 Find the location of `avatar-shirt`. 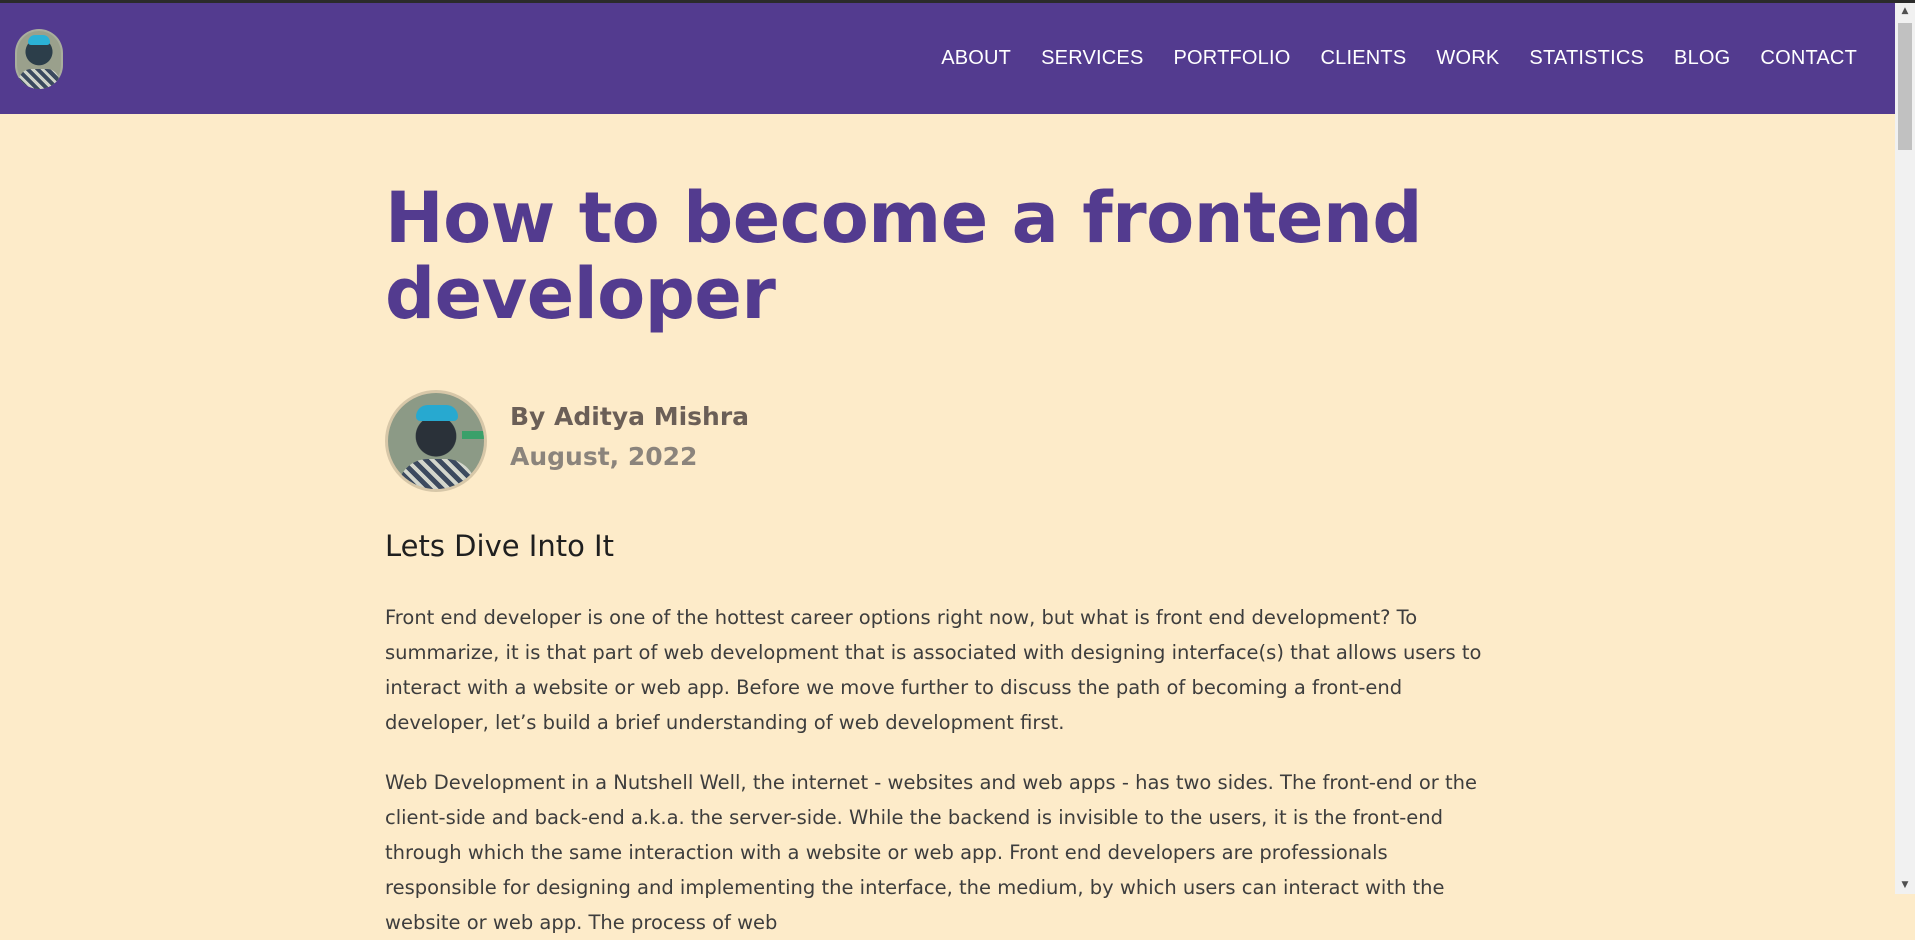

avatar-shirt is located at coordinates (437, 474).